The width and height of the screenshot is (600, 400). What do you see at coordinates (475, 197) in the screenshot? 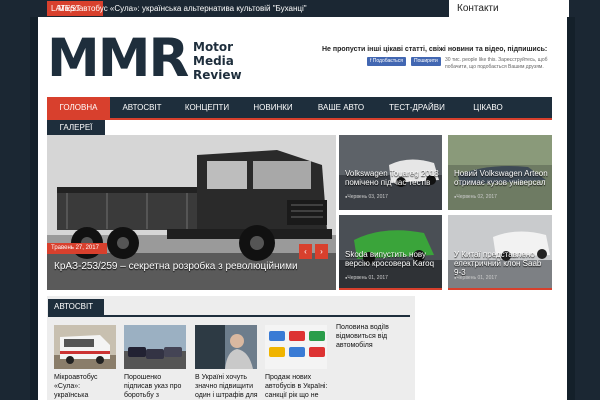
I see `tile-date: Червень 02, 2017` at bounding box center [475, 197].